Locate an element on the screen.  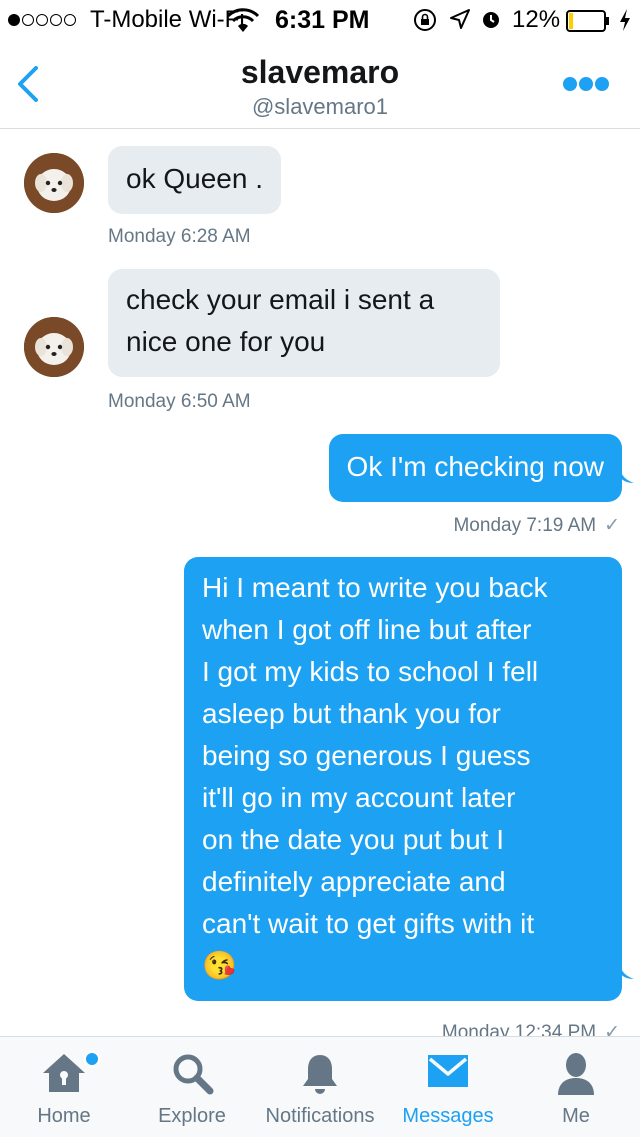
tab-notifications: Notifications is located at coordinates (320, 1087).